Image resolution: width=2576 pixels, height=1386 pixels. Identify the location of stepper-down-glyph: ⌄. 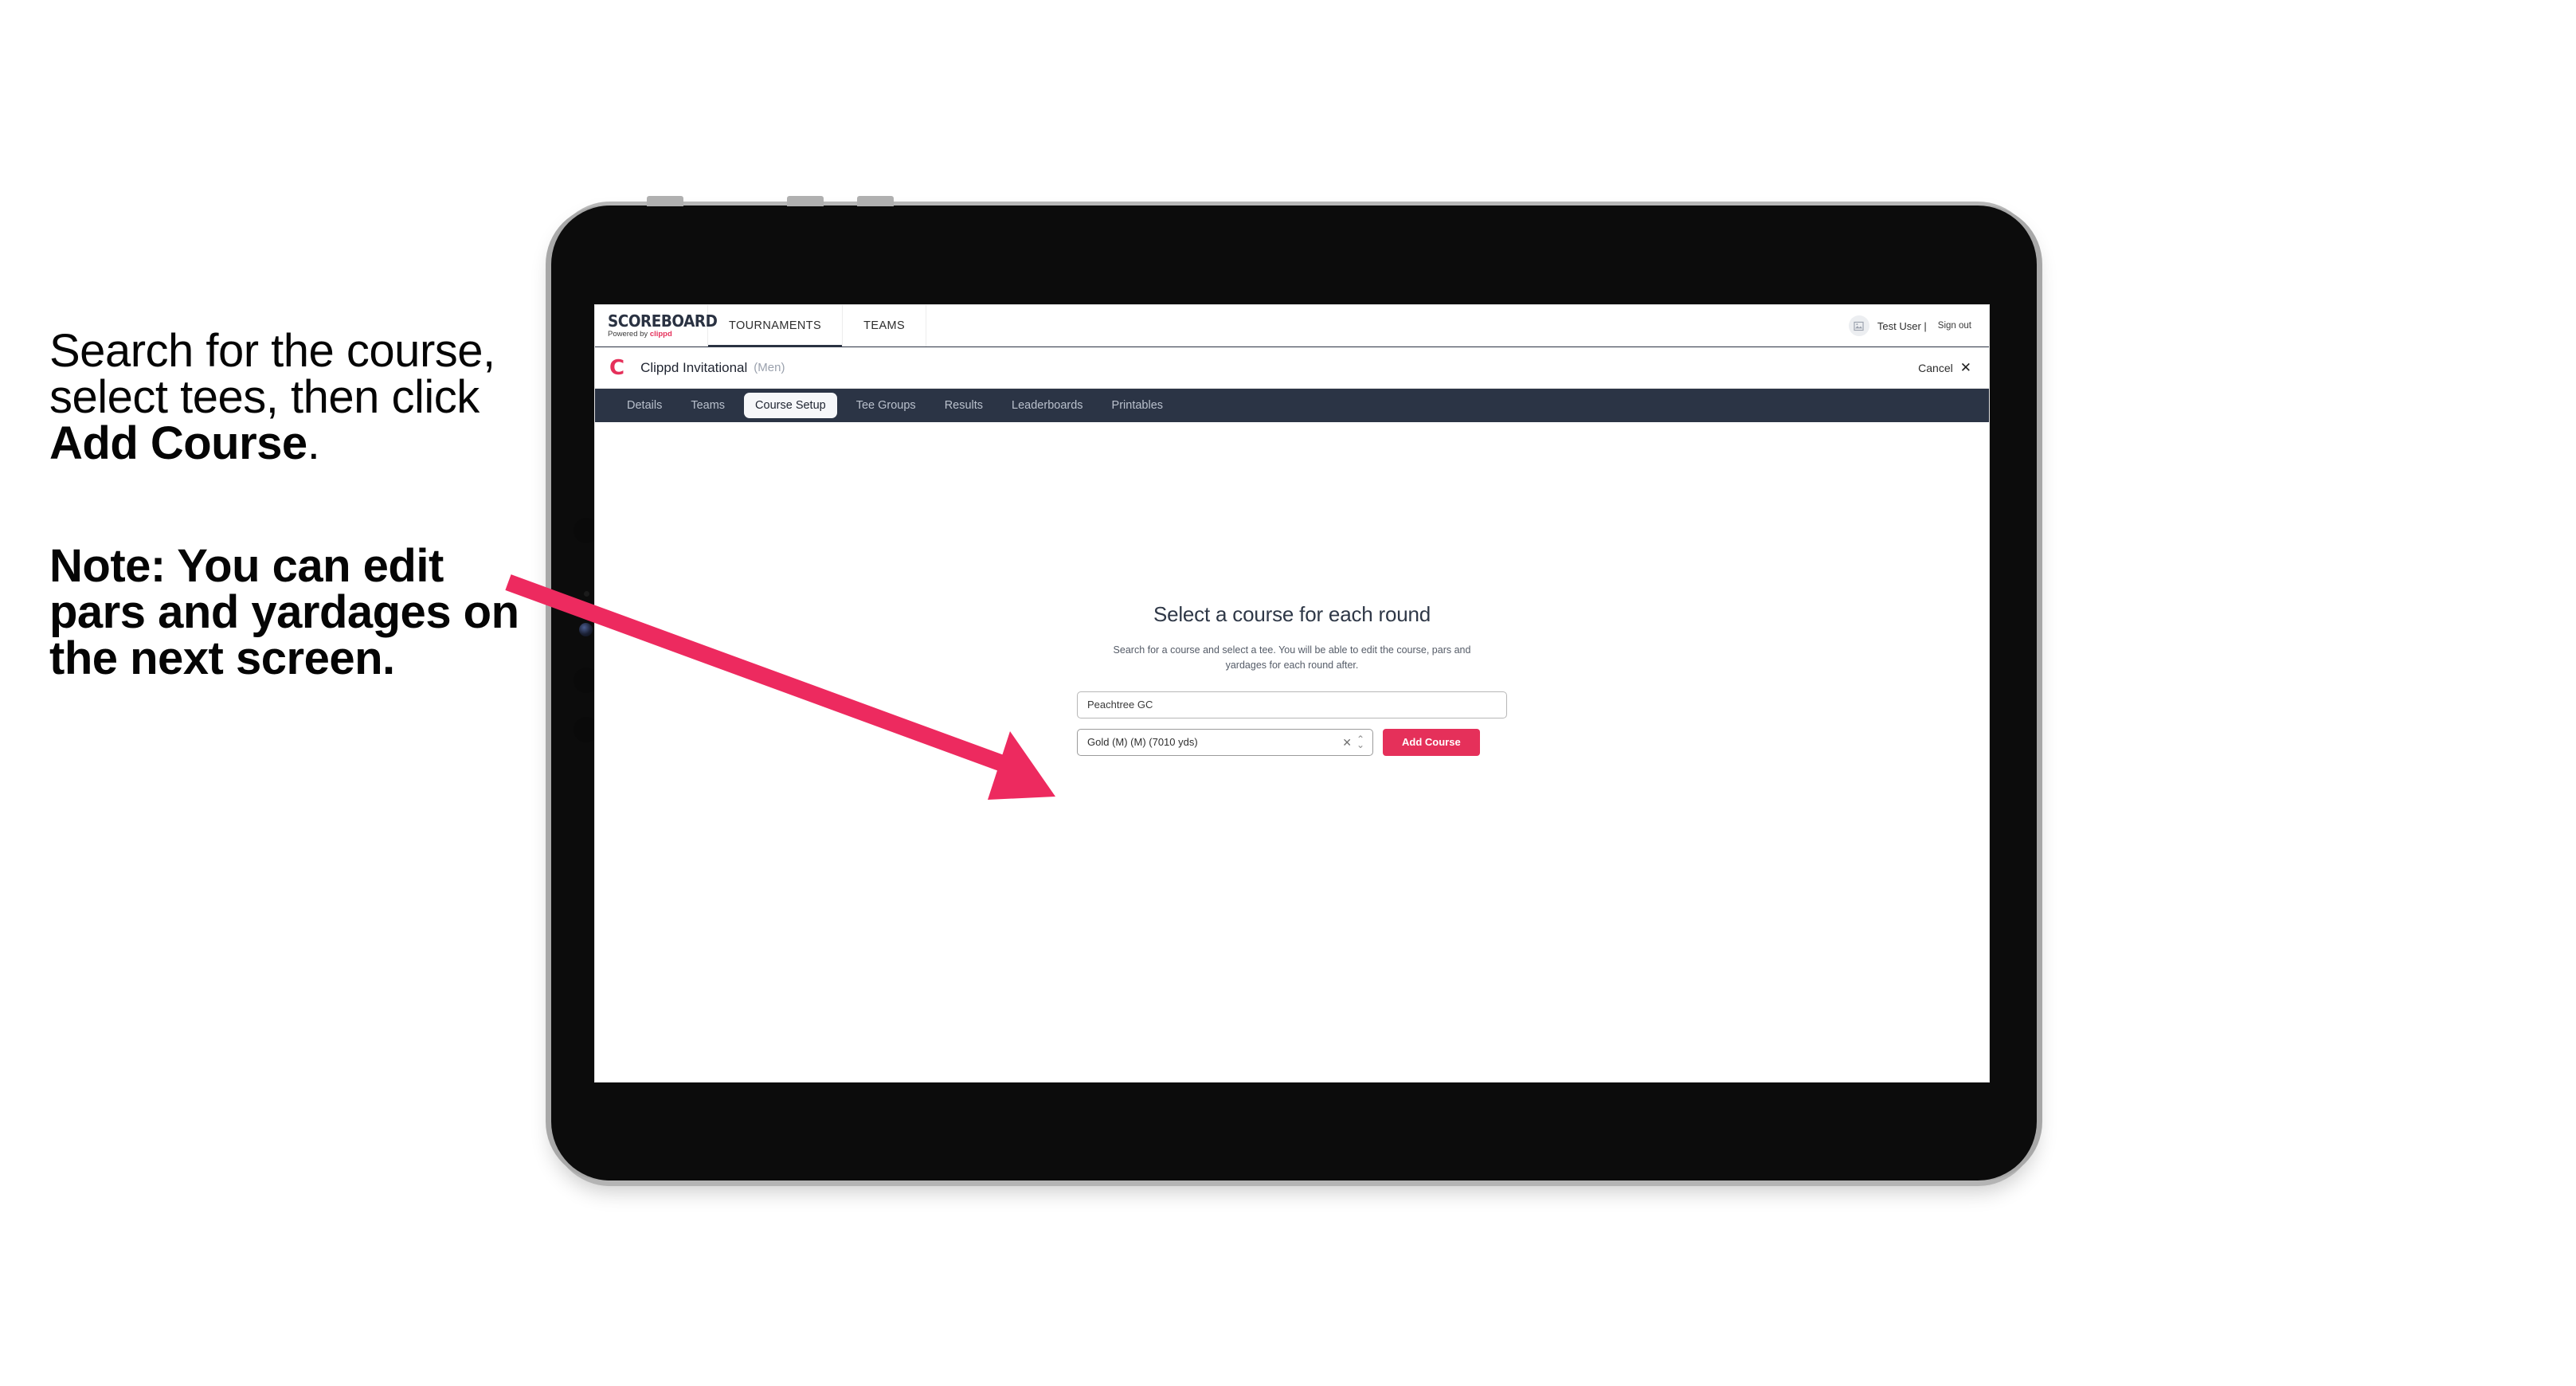
(1360, 744).